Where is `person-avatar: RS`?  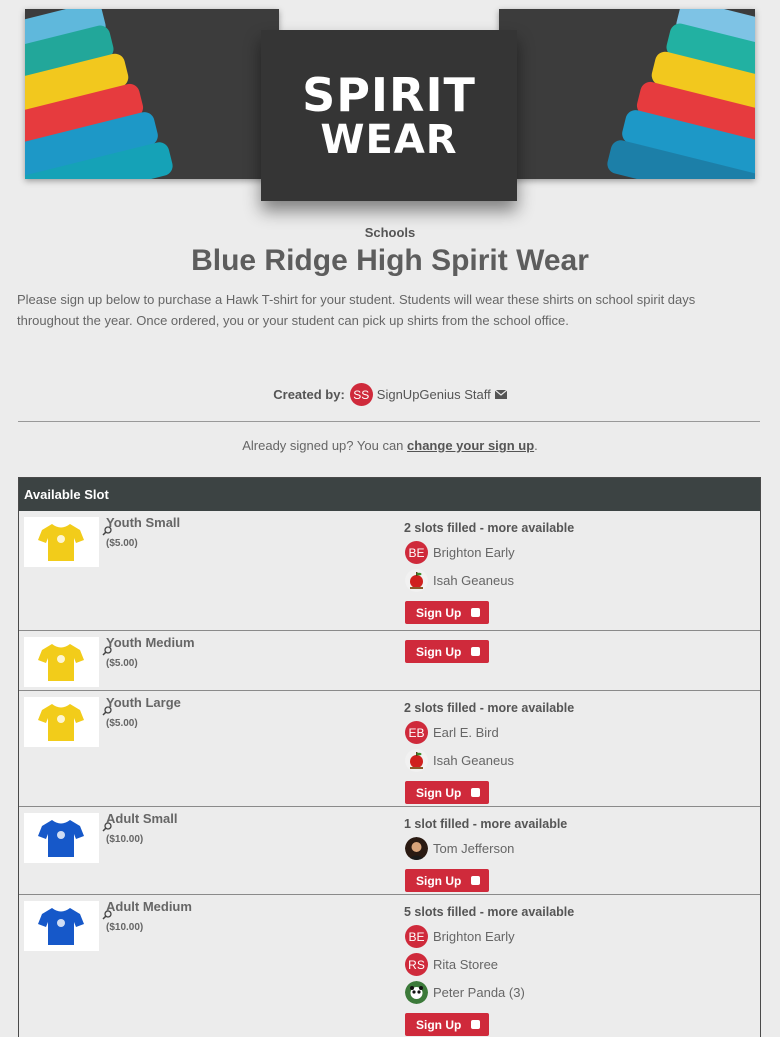
person-avatar: RS is located at coordinates (416, 964).